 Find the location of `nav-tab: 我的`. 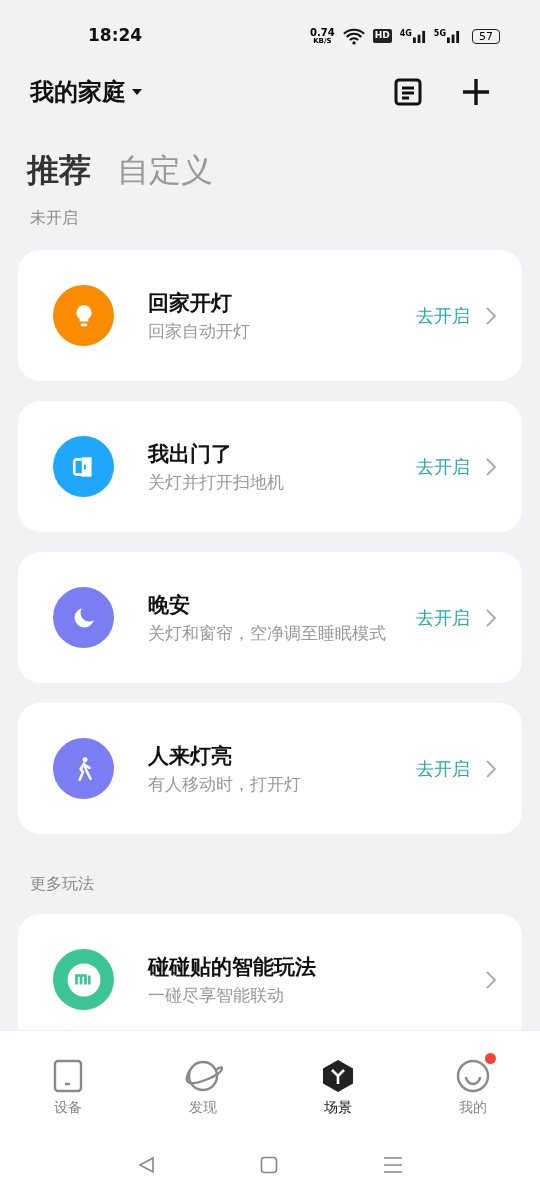

nav-tab: 我的 is located at coordinates (472, 1080).